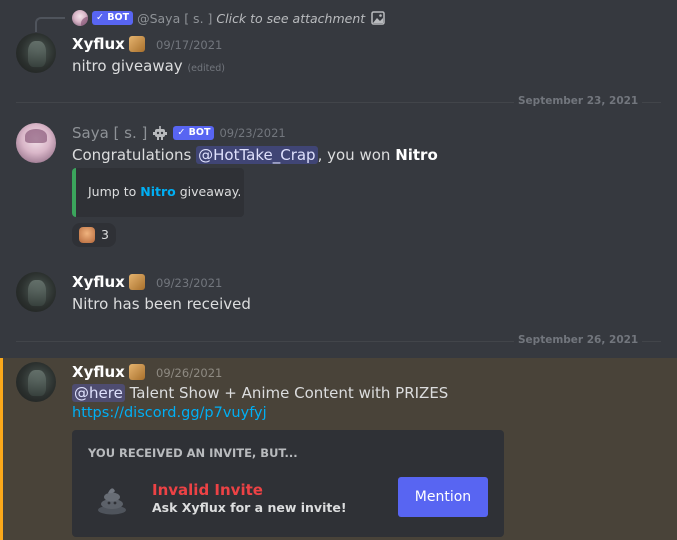 The width and height of the screenshot is (677, 540). What do you see at coordinates (50, 24) in the screenshot?
I see `reply-connector` at bounding box center [50, 24].